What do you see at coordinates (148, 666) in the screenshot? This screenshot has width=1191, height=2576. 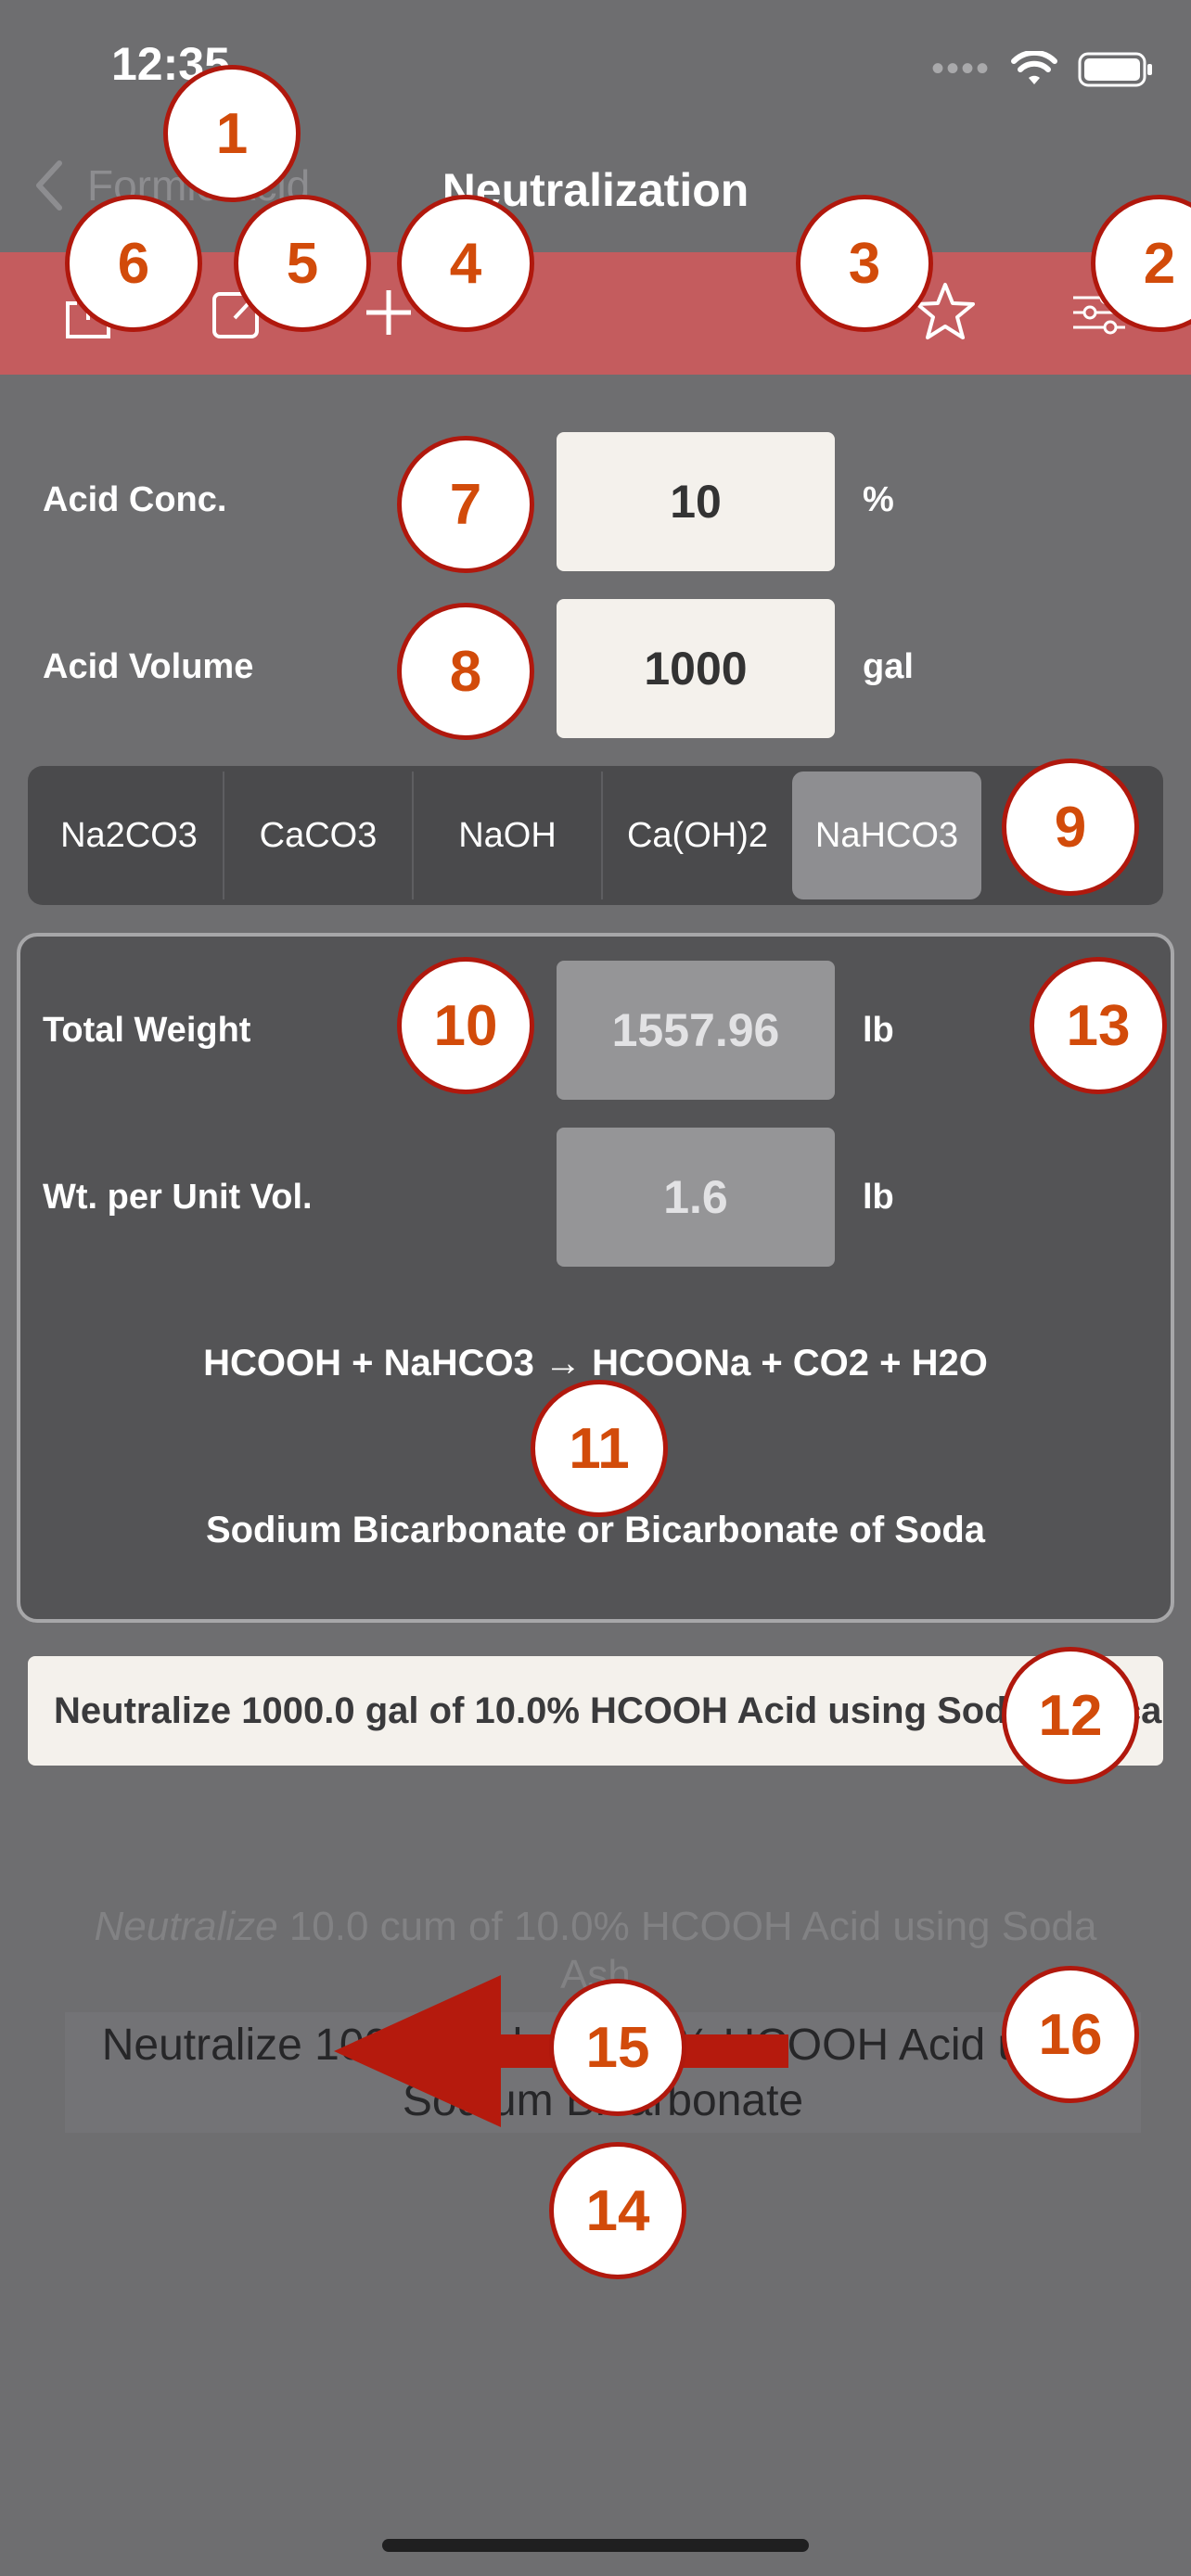 I see `acid-volume-label: Acid Volume` at bounding box center [148, 666].